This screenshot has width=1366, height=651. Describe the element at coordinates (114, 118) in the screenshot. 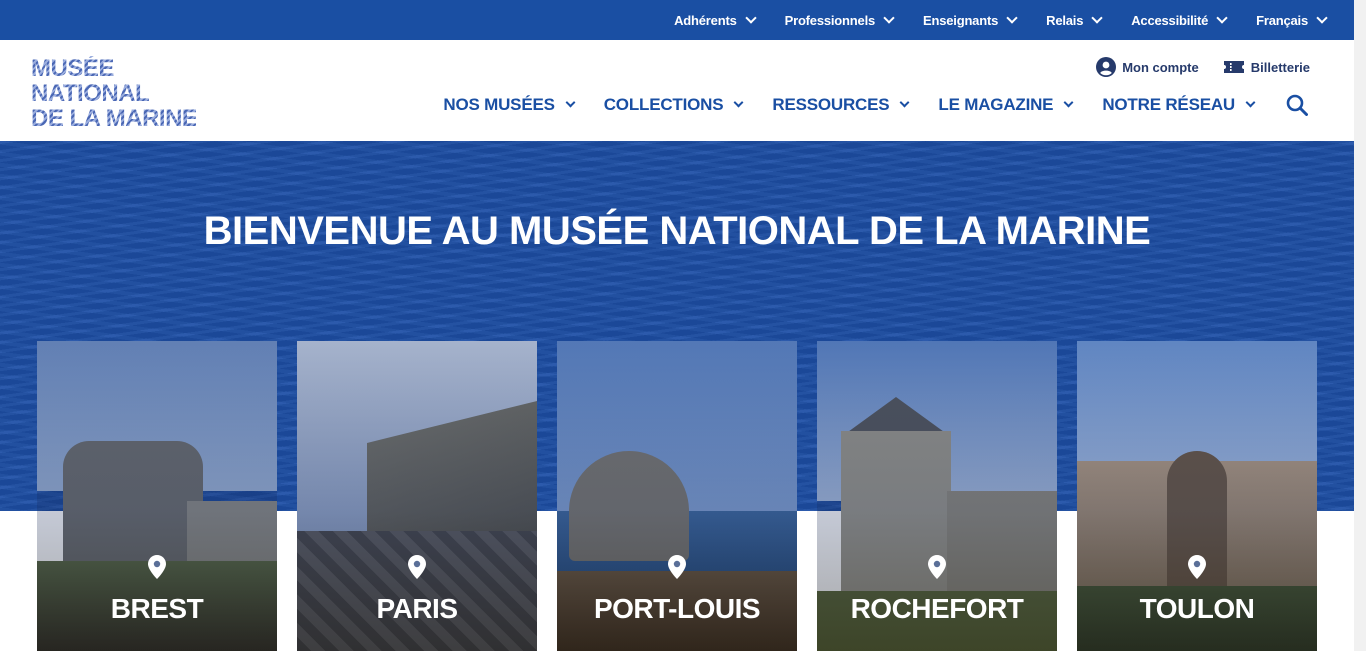

I see `logo-line-3: DE LA MARINE` at that location.